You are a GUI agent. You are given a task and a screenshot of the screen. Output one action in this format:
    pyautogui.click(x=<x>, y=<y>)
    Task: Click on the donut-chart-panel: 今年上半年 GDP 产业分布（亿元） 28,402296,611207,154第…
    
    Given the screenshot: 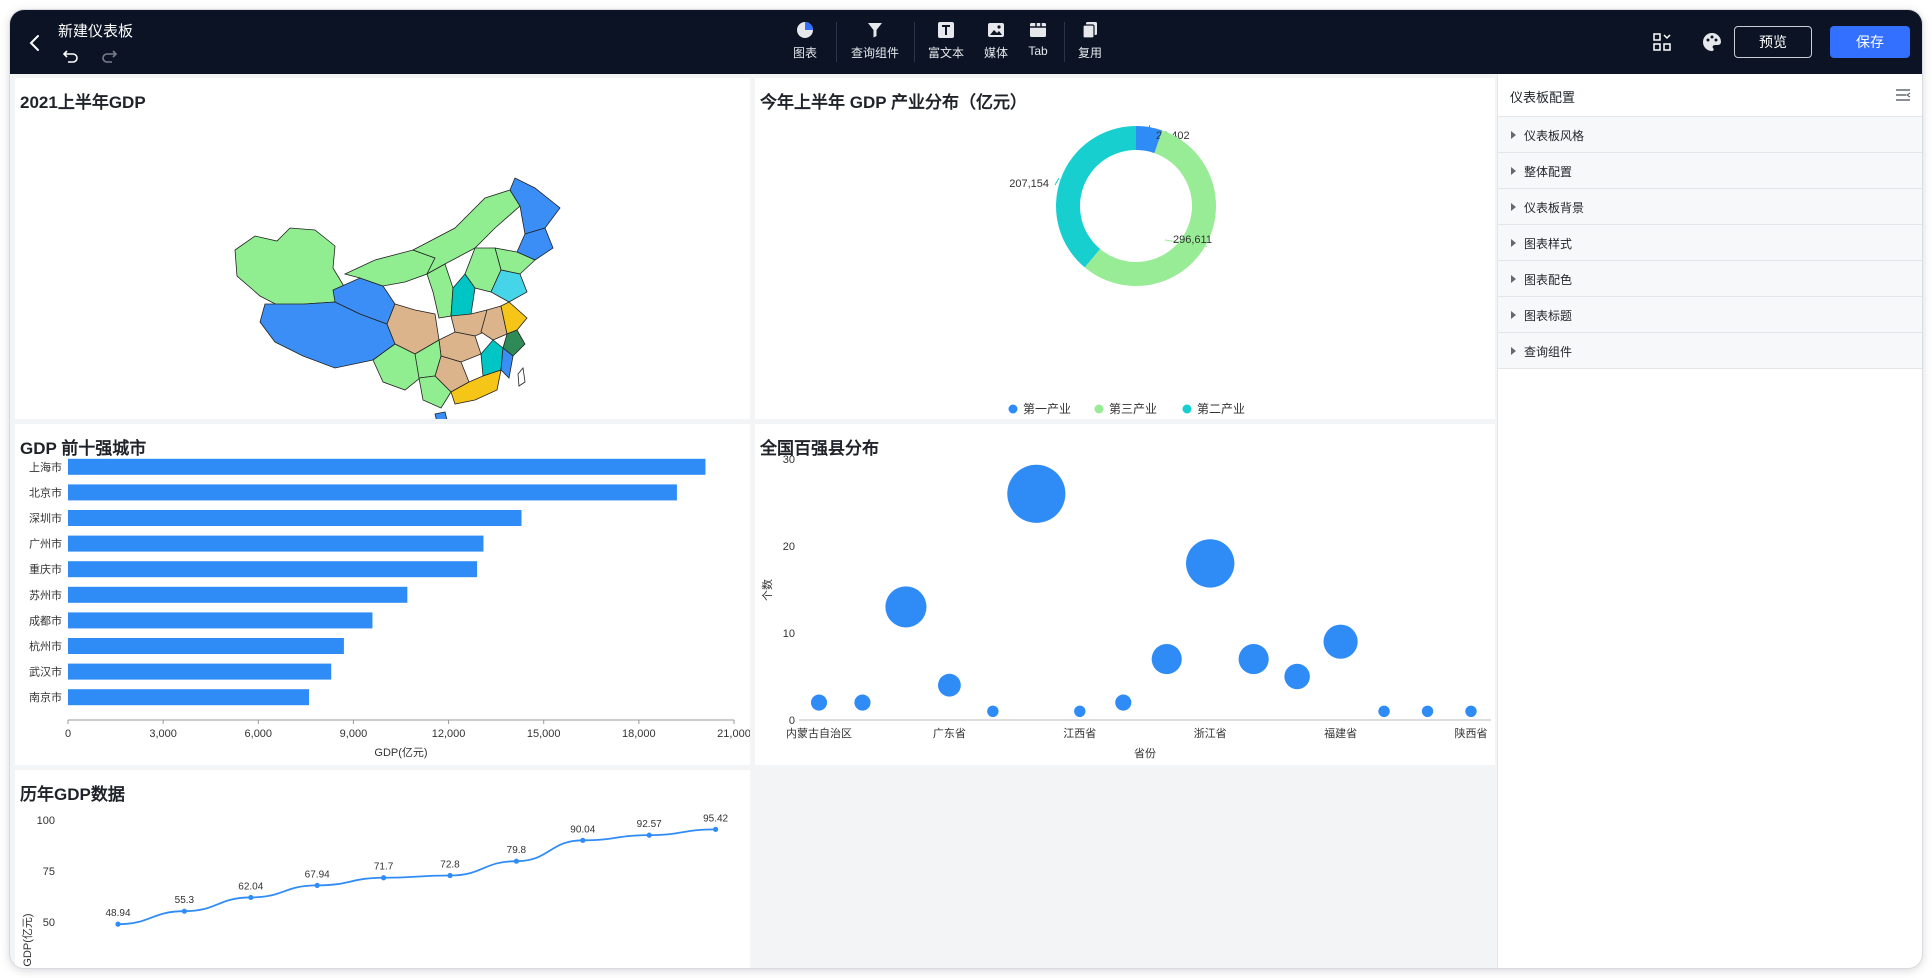 What is the action you would take?
    pyautogui.click(x=1125, y=248)
    